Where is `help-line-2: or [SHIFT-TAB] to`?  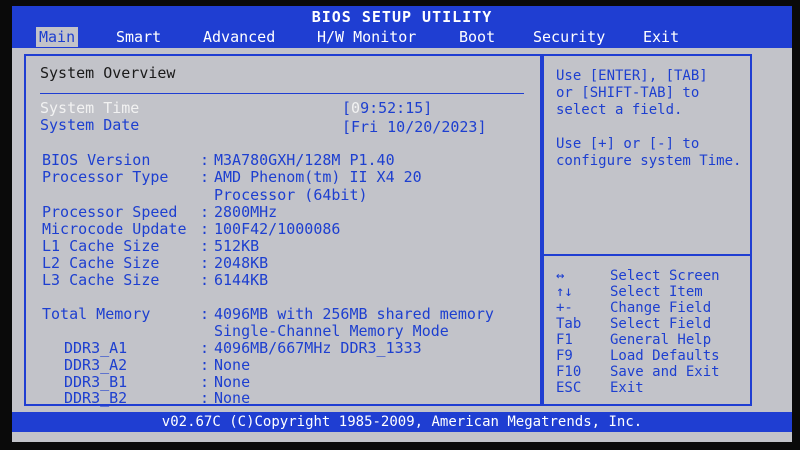 help-line-2: or [SHIFT-TAB] to is located at coordinates (628, 93).